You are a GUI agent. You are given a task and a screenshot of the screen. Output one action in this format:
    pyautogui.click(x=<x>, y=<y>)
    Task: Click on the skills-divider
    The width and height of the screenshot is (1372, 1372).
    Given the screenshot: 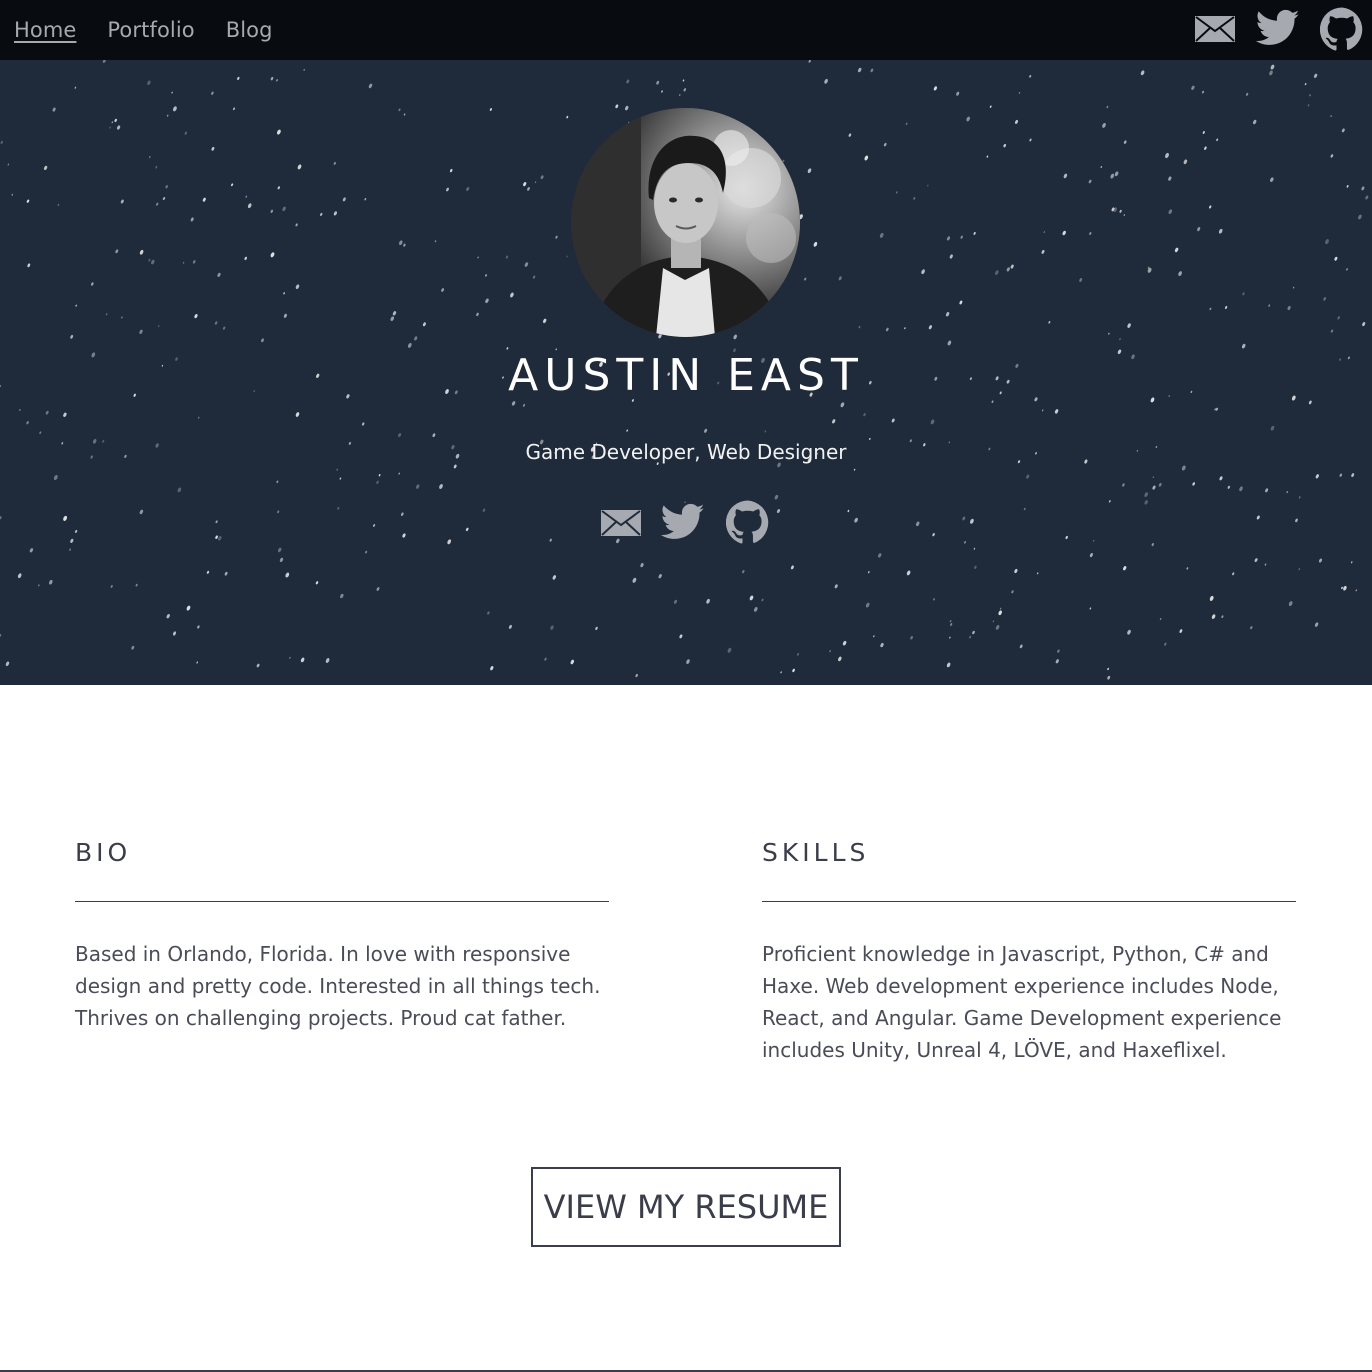 What is the action you would take?
    pyautogui.click(x=1029, y=901)
    